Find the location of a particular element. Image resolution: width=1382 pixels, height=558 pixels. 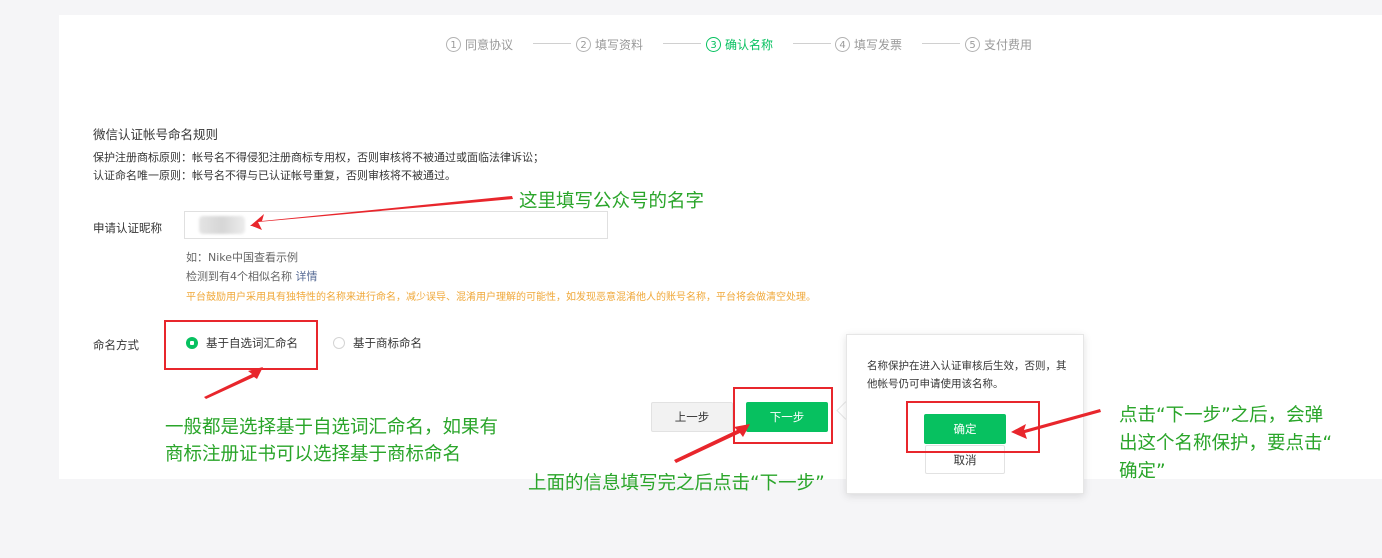

annotation-naming-line1: 一般都是选择基于自选词汇命名，如果有 is located at coordinates (332, 427).